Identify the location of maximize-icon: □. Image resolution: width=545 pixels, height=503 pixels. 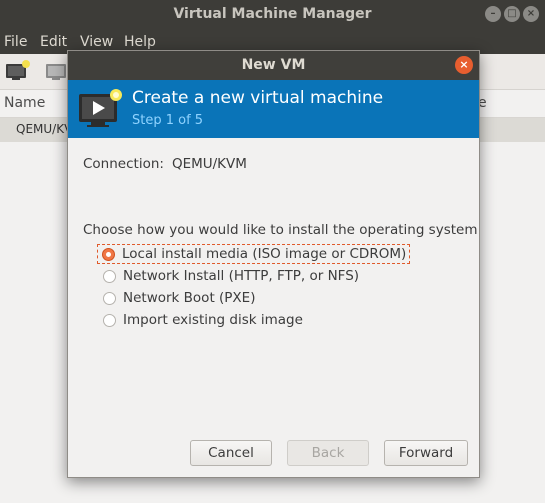
(512, 14).